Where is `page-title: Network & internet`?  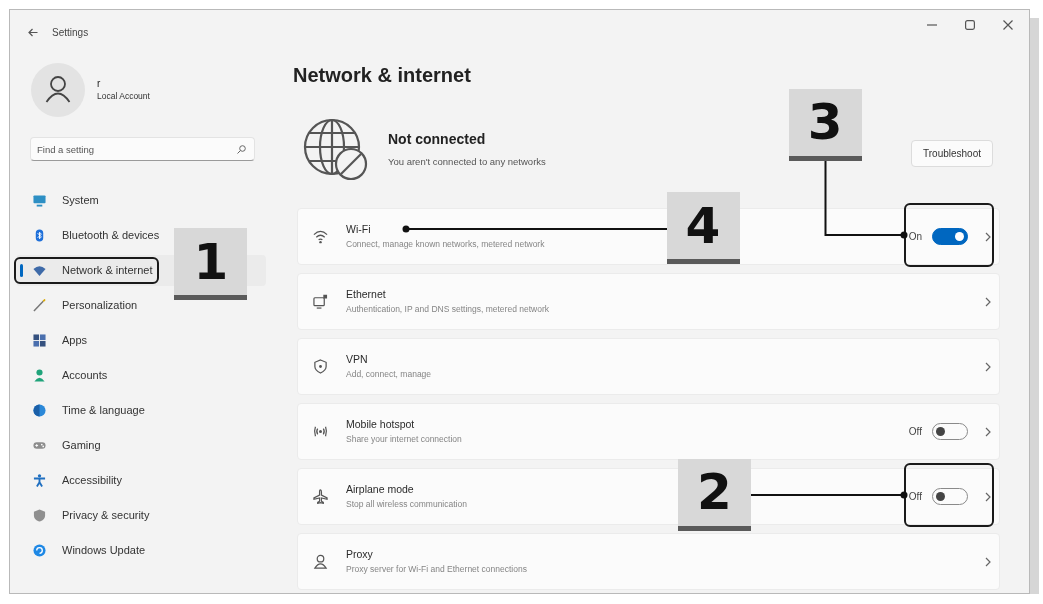 page-title: Network & internet is located at coordinates (382, 75).